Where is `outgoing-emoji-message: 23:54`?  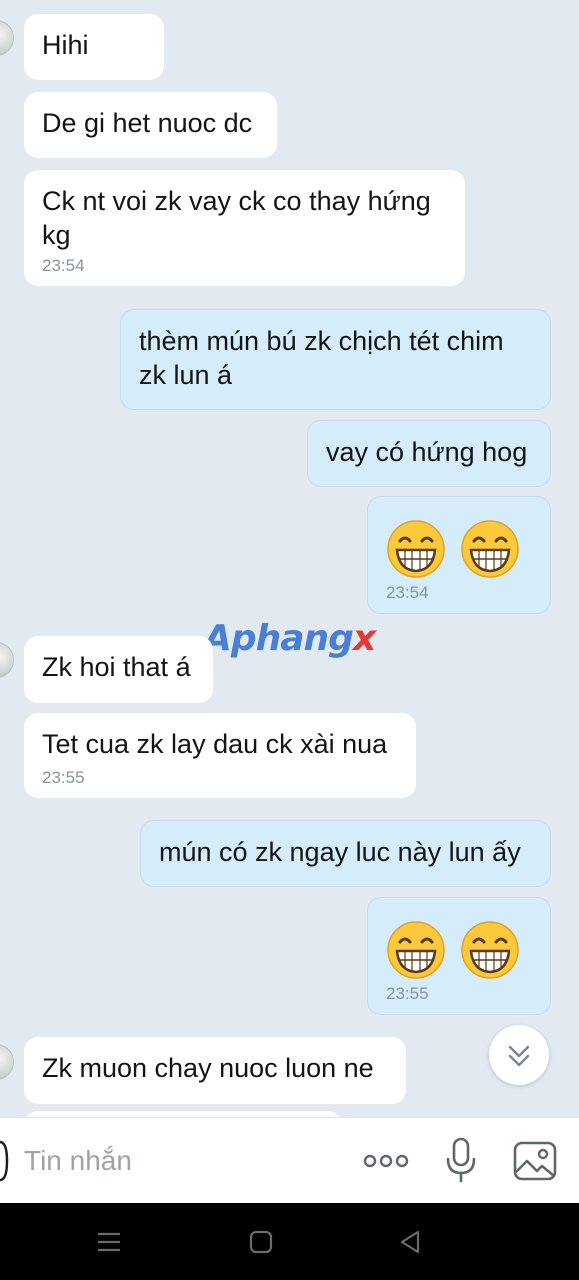
outgoing-emoji-message: 23:54 is located at coordinates (459, 555).